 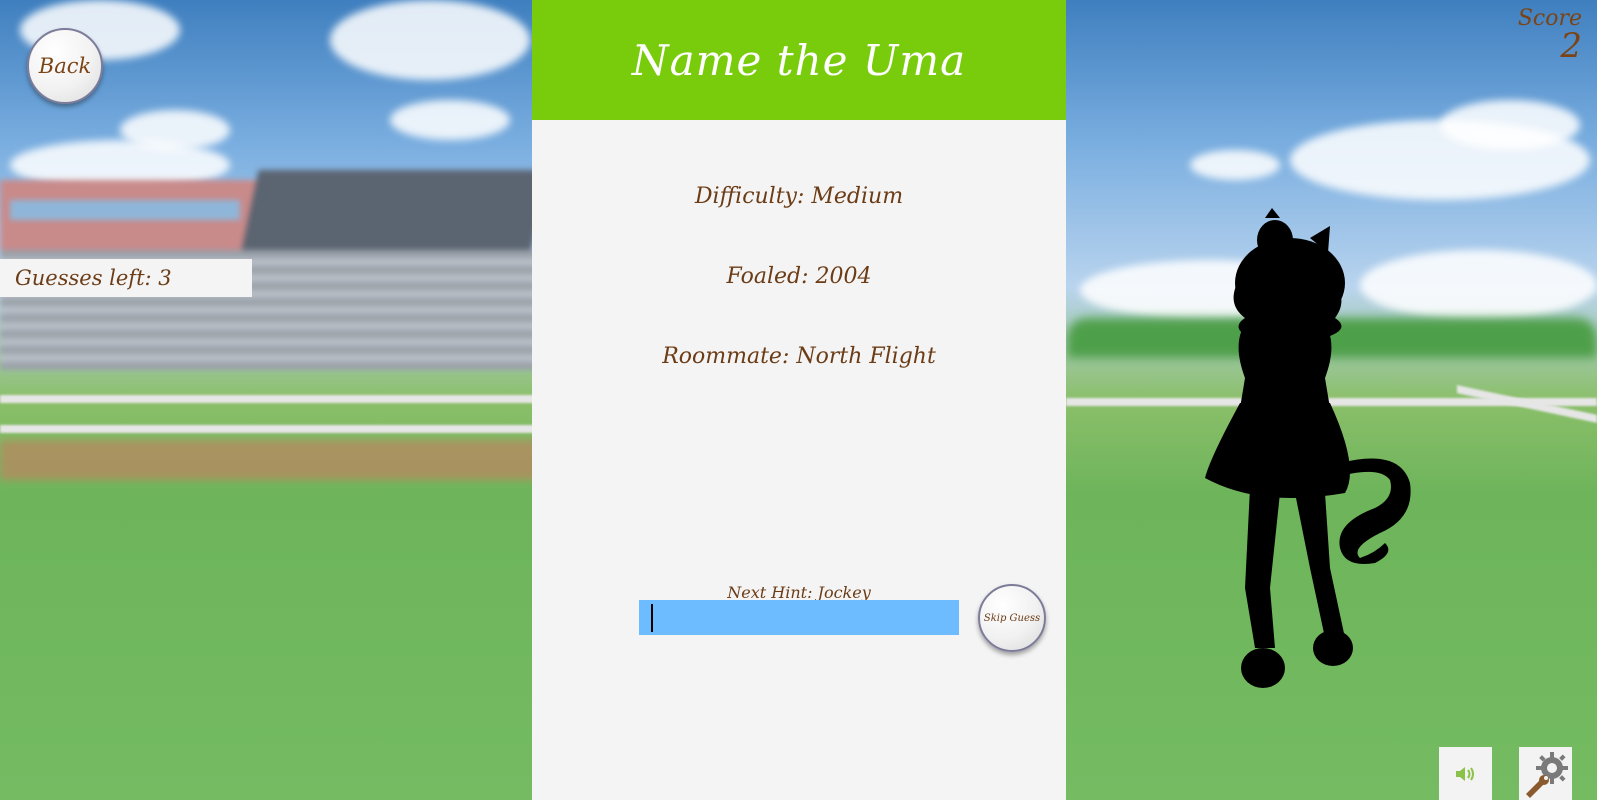 What do you see at coordinates (799, 196) in the screenshot?
I see `hint-difficulty: Difficulty: Medium` at bounding box center [799, 196].